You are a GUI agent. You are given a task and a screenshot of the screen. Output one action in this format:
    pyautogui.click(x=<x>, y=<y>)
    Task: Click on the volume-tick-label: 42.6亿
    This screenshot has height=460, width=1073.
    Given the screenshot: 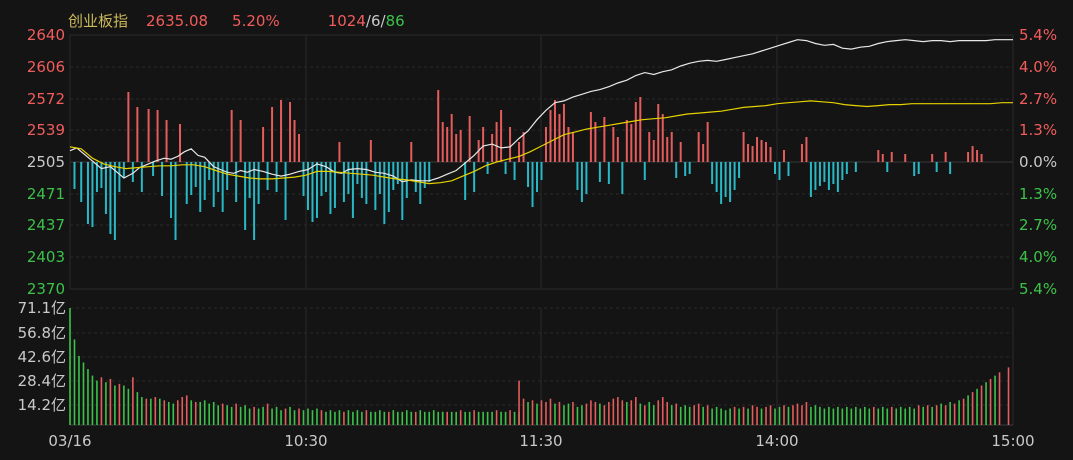 What is the action you would take?
    pyautogui.click(x=42, y=357)
    